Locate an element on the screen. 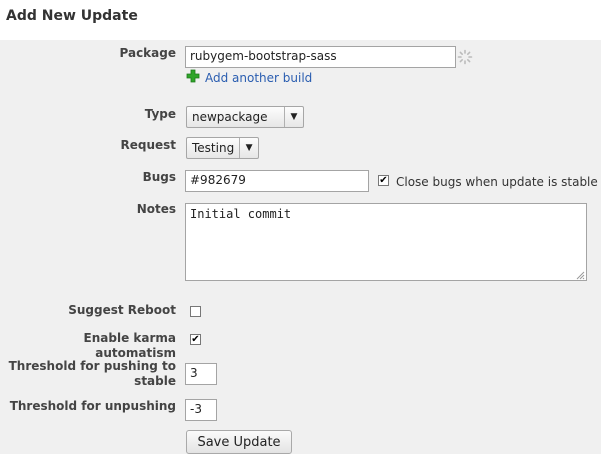 The width and height of the screenshot is (601, 454). close-bugs-checkbox: ✔ is located at coordinates (383, 180).